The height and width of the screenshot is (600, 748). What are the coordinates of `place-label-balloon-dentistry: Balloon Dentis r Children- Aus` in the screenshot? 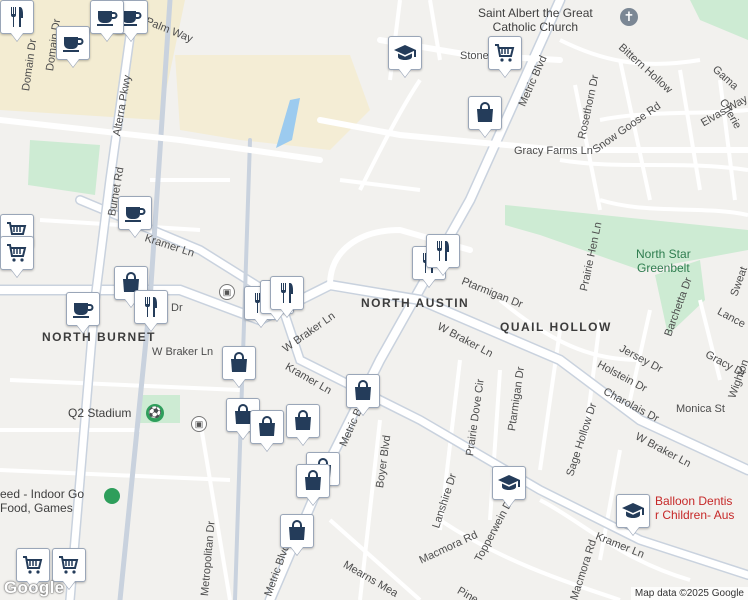 It's located at (694, 508).